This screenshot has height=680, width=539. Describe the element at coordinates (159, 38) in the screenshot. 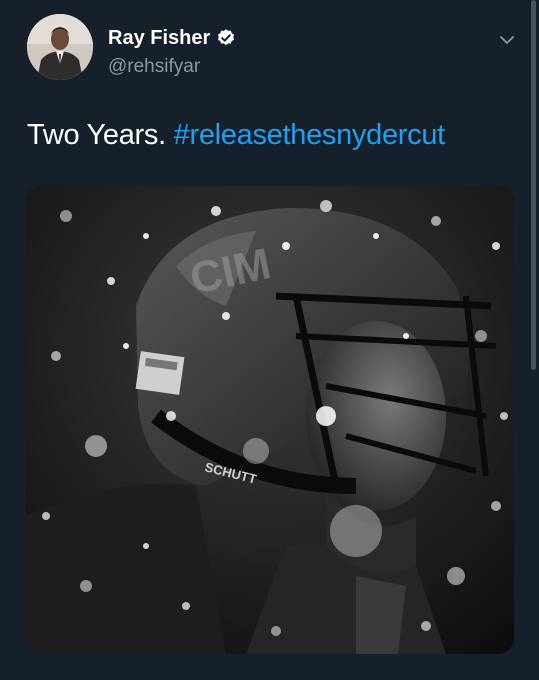

I see `display-name: Ray Fisher` at that location.